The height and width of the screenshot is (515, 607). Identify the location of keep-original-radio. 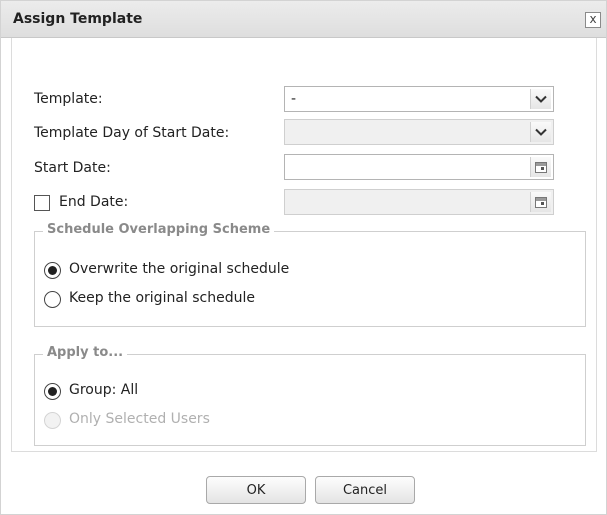
(52, 299).